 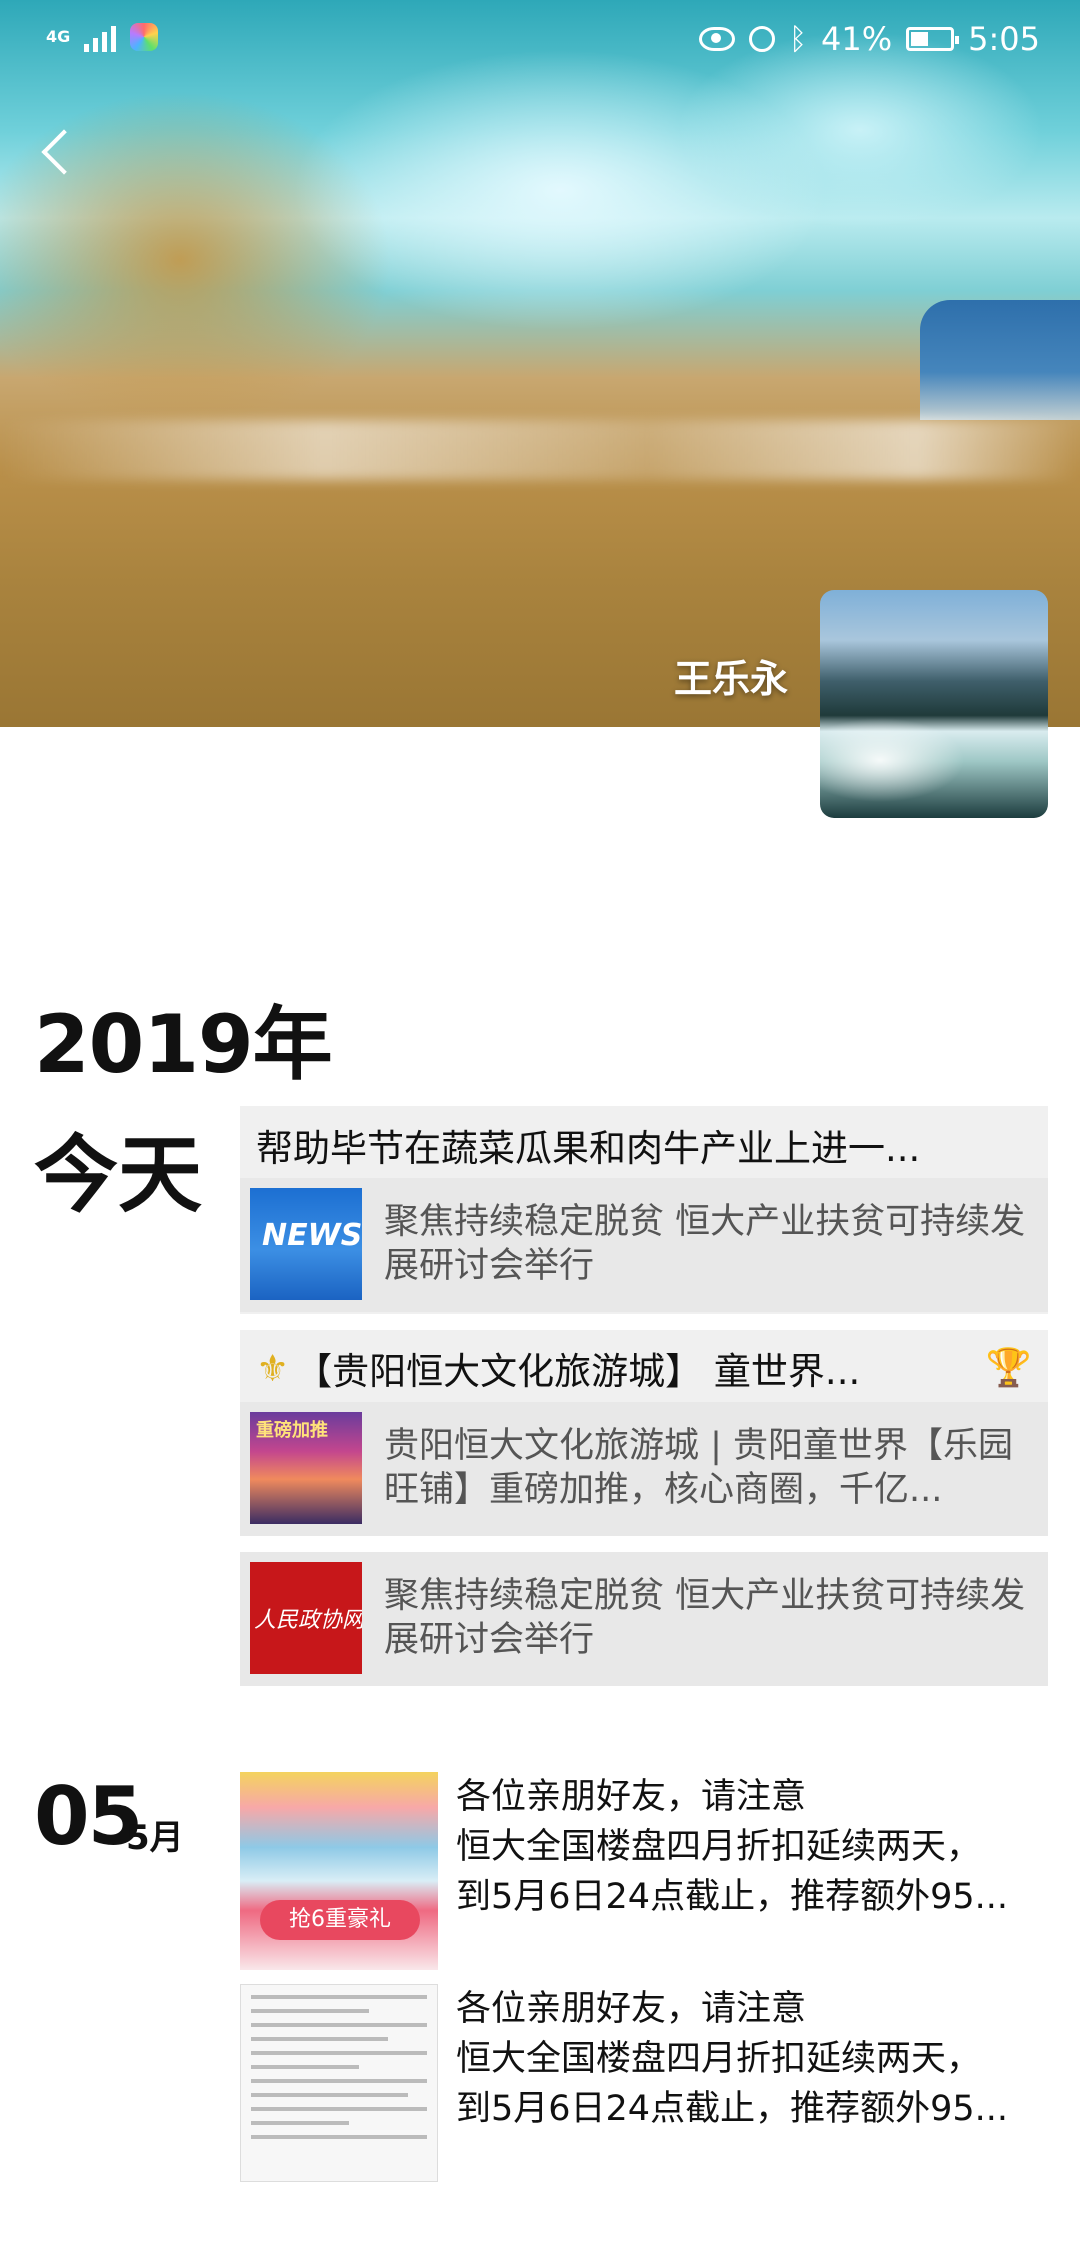 What do you see at coordinates (1008, 1367) in the screenshot?
I see `trophy-icon: 🏆` at bounding box center [1008, 1367].